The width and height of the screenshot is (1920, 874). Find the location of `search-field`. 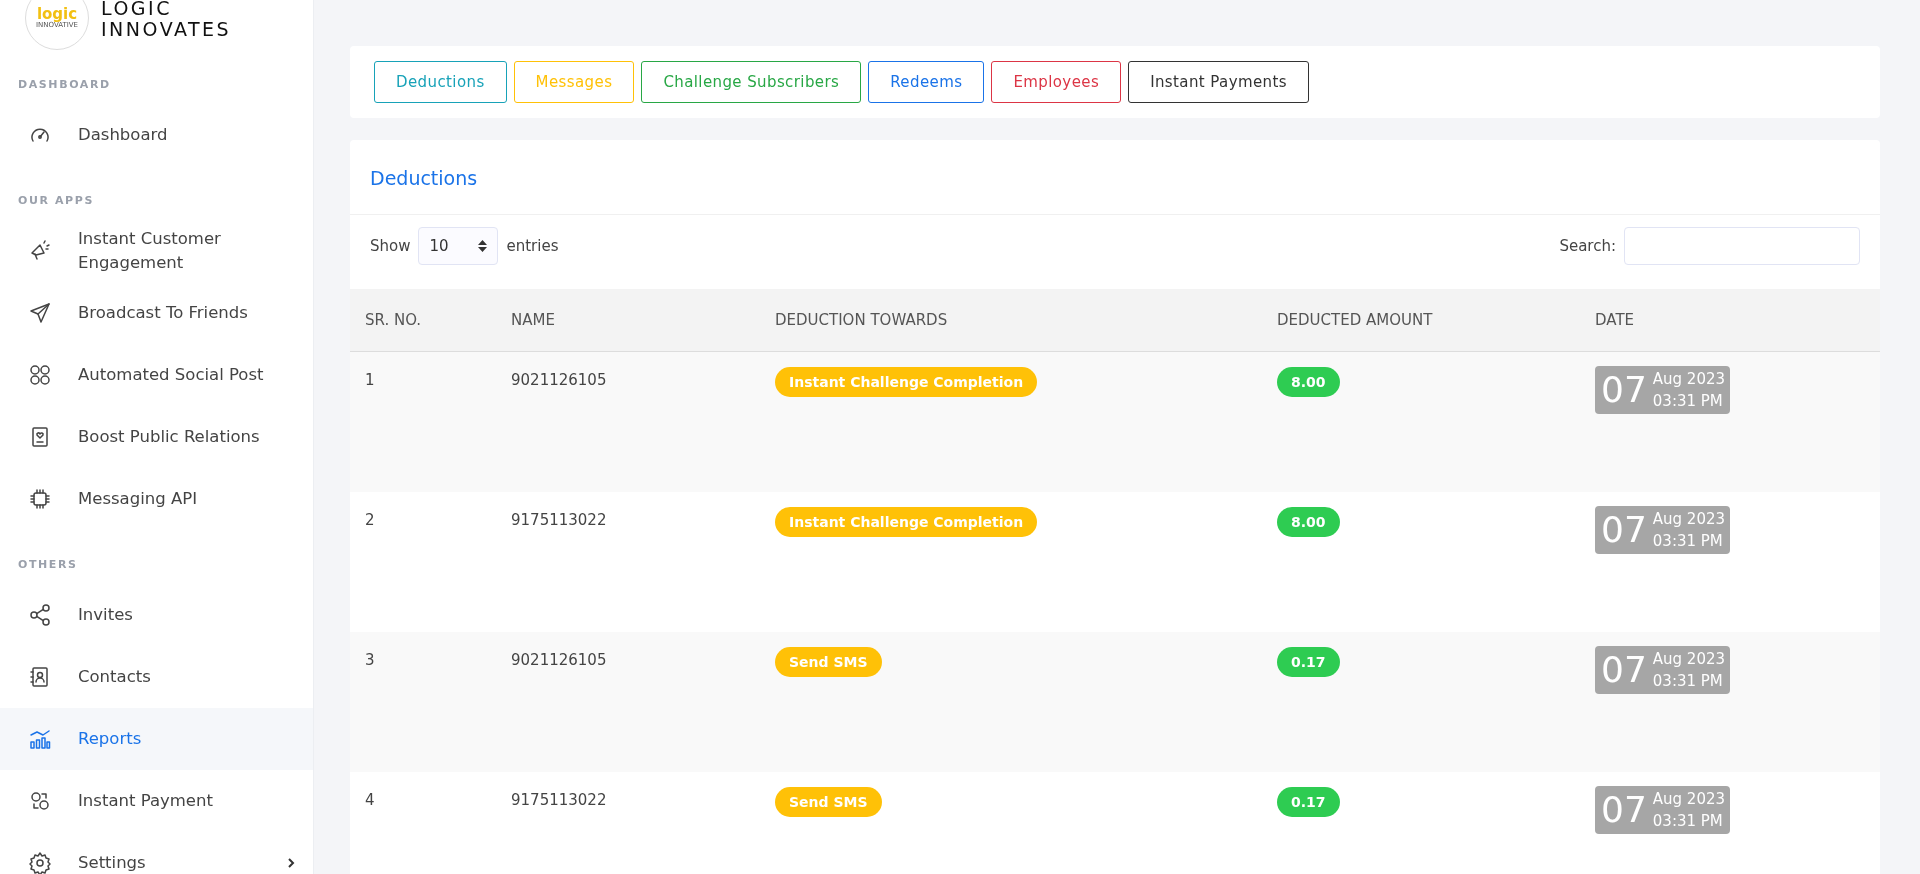

search-field is located at coordinates (1742, 246).